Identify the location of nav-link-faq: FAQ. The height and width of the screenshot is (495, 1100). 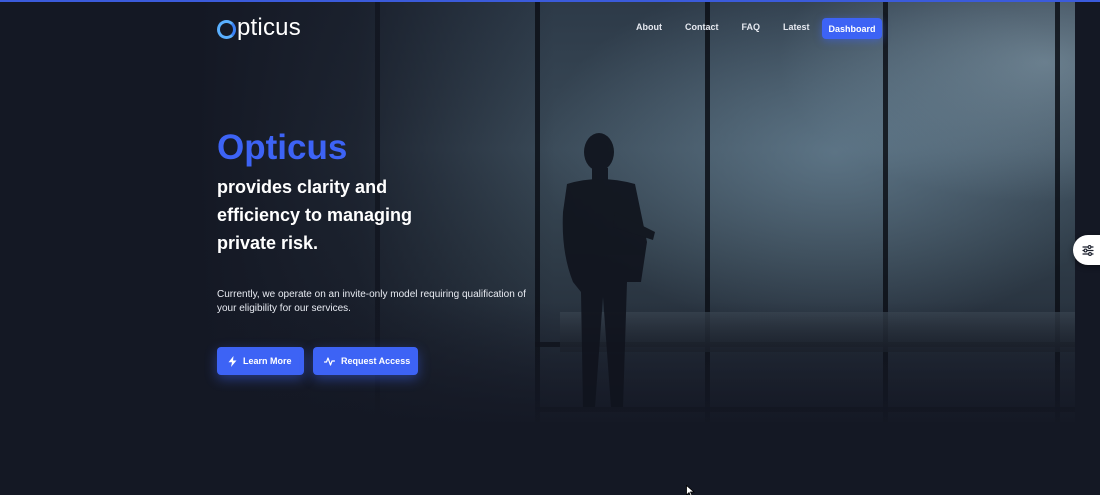
(751, 27).